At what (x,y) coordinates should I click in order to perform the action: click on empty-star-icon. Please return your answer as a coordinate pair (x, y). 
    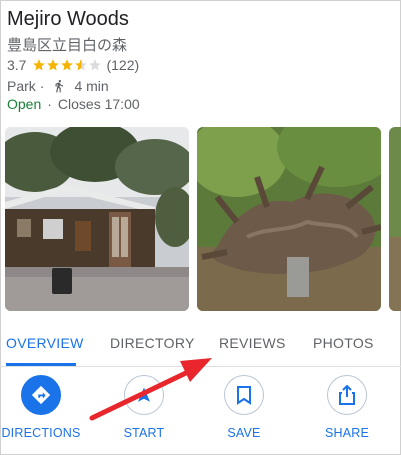
    Looking at the image, I should click on (95, 65).